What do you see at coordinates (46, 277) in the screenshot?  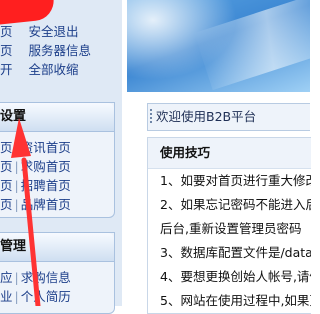 I see `purchase-info-link: 求购信息` at bounding box center [46, 277].